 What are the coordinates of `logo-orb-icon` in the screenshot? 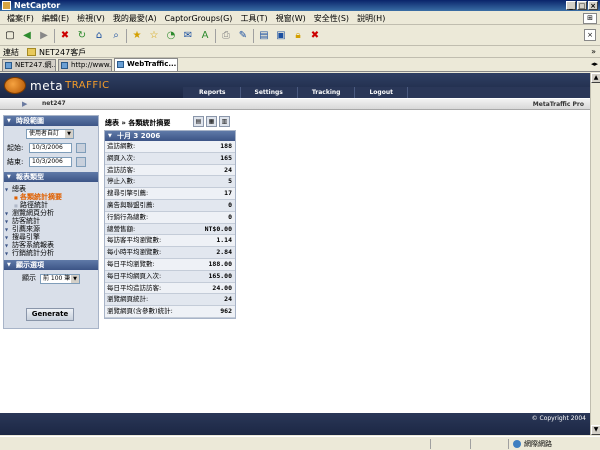 It's located at (15, 85).